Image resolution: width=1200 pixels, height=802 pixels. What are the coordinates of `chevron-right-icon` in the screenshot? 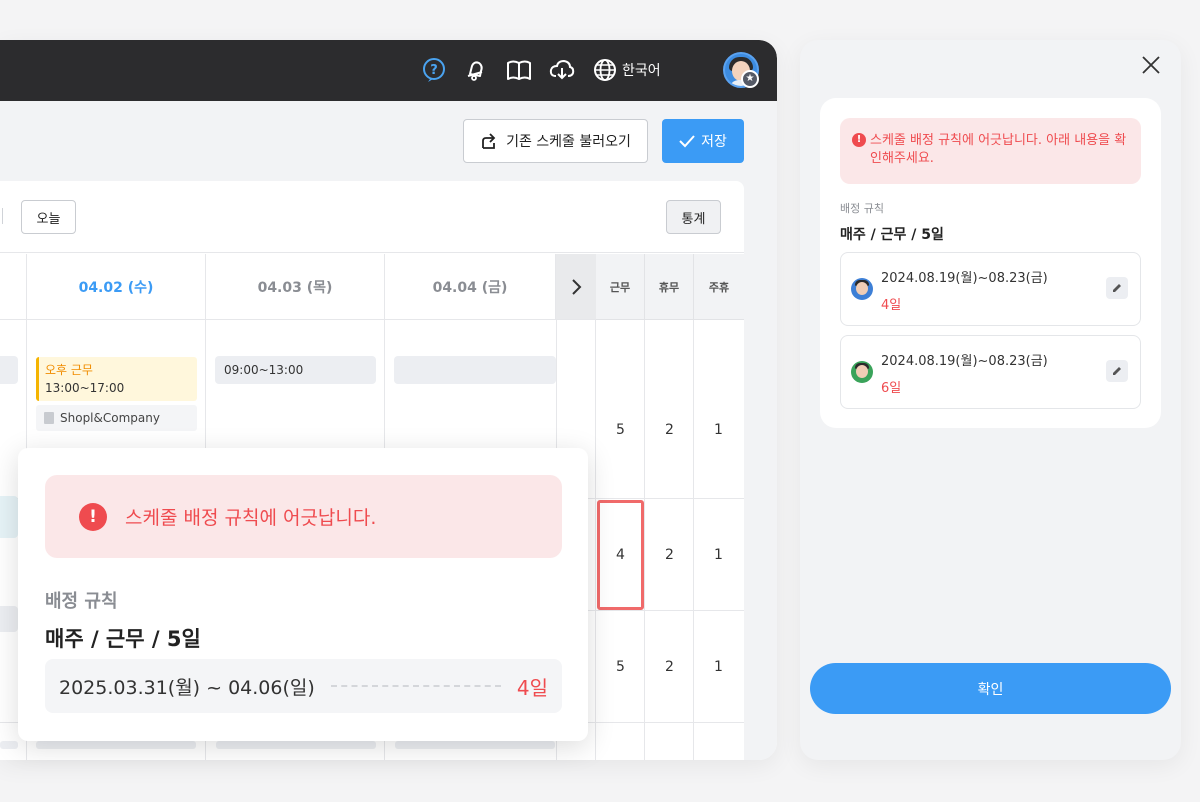 It's located at (577, 286).